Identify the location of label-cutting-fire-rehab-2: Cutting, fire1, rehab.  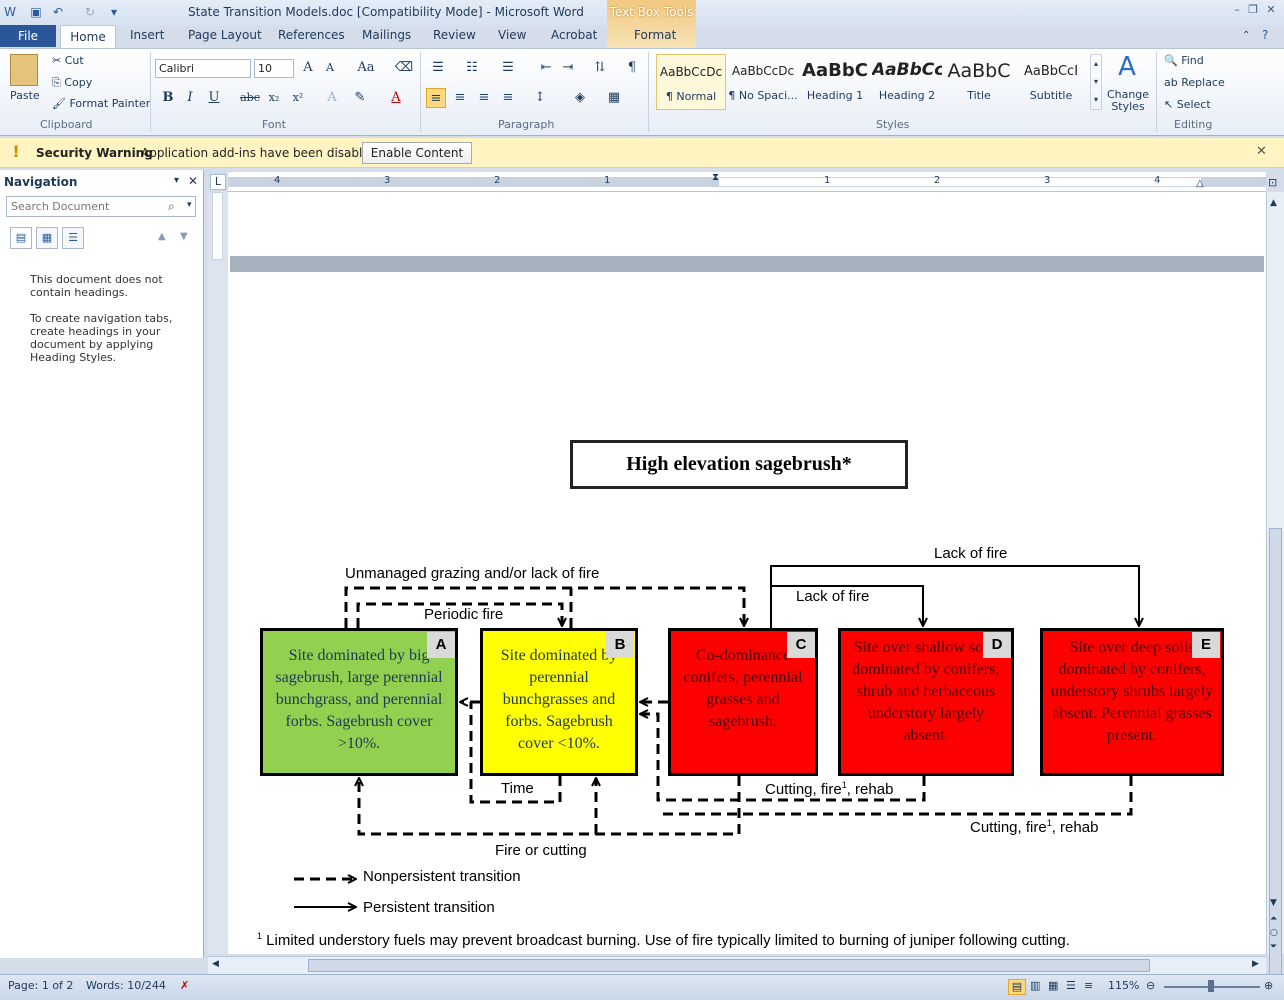
(1034, 827).